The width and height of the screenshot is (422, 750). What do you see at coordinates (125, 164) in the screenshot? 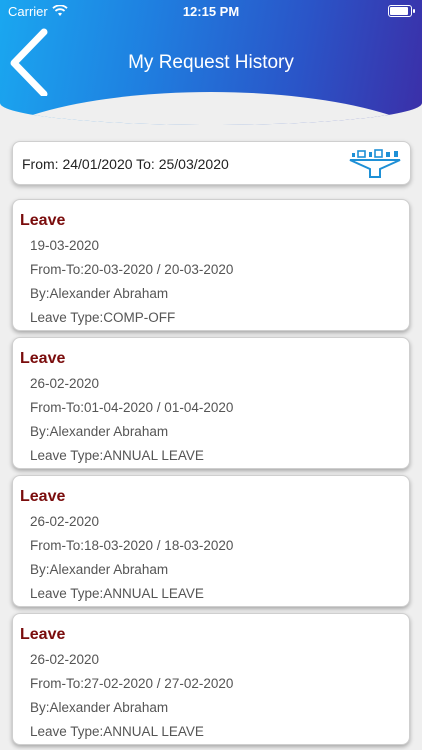
I see `date-range-text: From: 24/01/2020 To: 25/03/2020` at bounding box center [125, 164].